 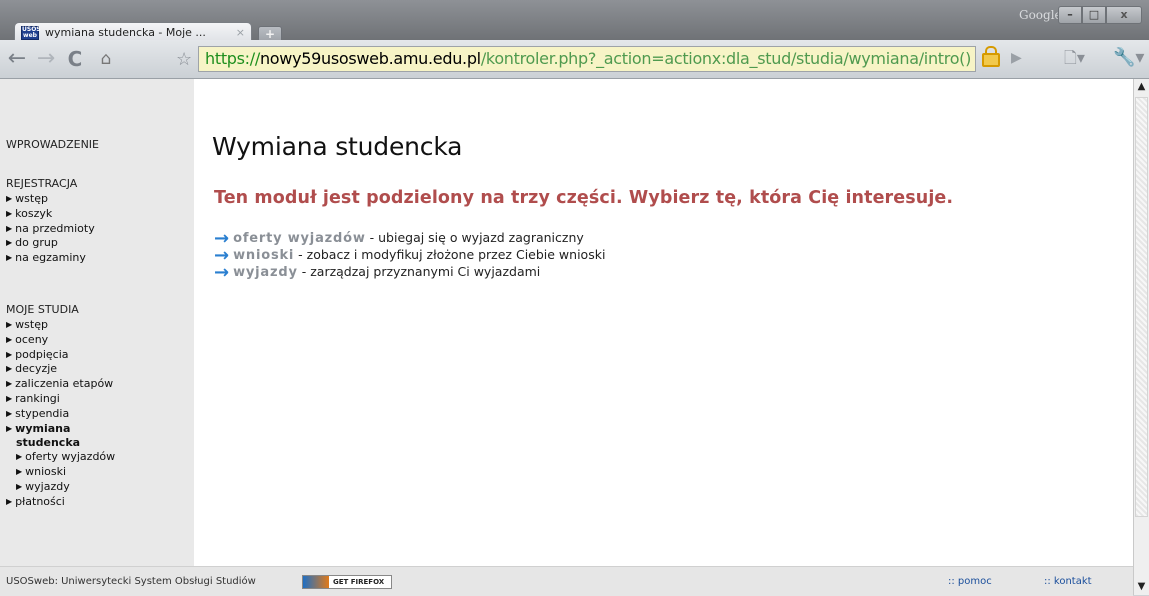 What do you see at coordinates (50, 258) in the screenshot?
I see `sidebar-item-reg-exams: ▶ na egzaminy` at bounding box center [50, 258].